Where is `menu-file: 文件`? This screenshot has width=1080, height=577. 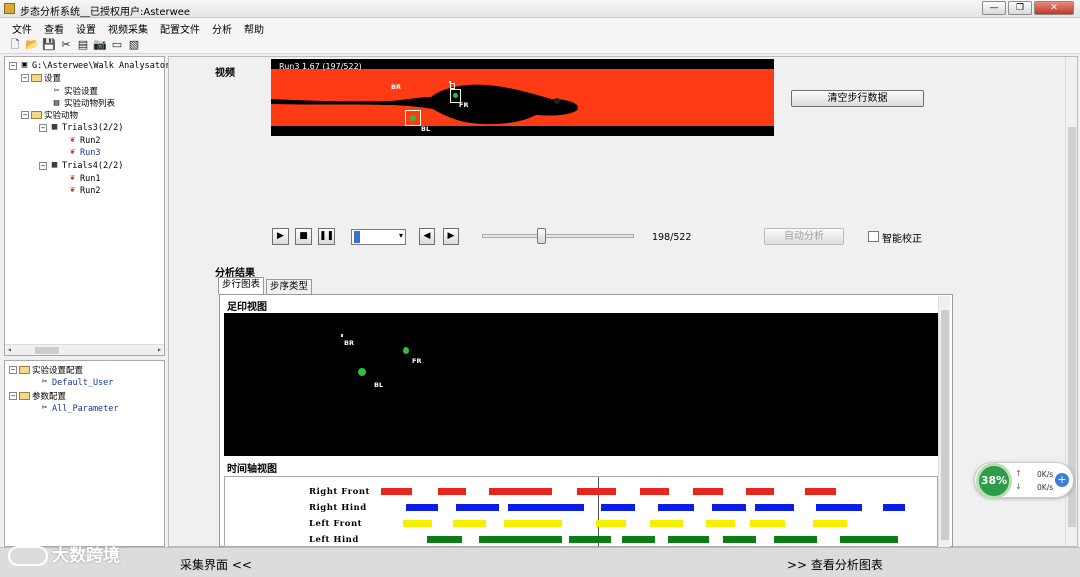
menu-file: 文件 is located at coordinates (22, 27).